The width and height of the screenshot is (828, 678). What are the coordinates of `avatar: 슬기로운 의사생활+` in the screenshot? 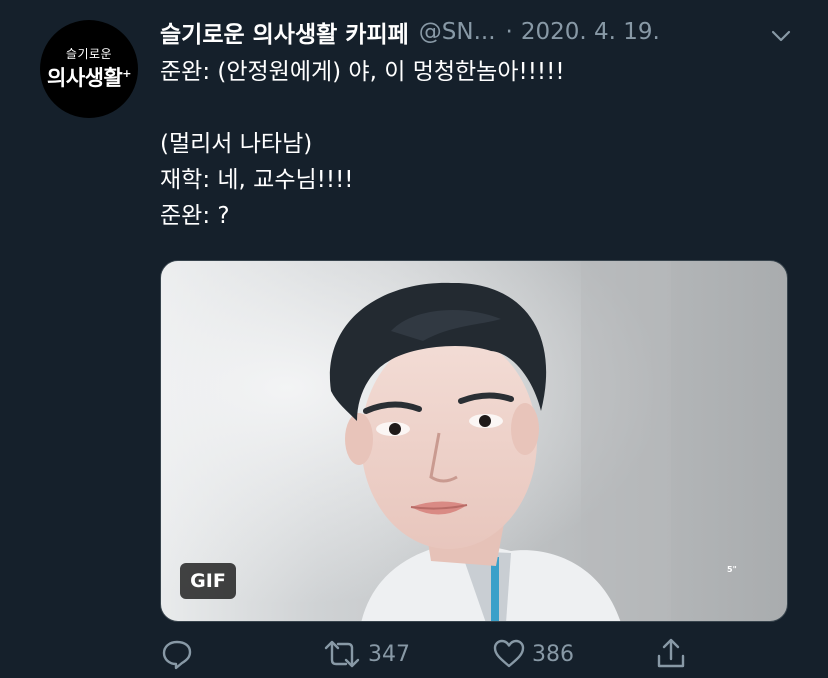 It's located at (89, 69).